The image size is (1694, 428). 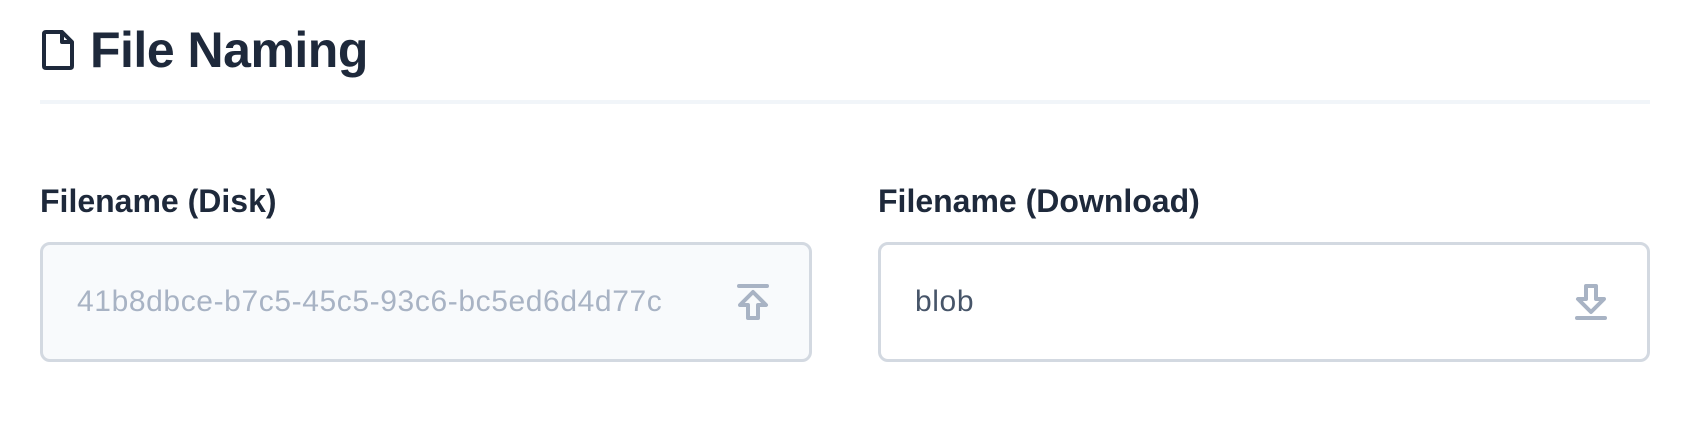 I want to click on filename-disk-input: 41b8dbce-b7c5-45c5-93c6-bc5ed6d4d77c, so click(x=426, y=302).